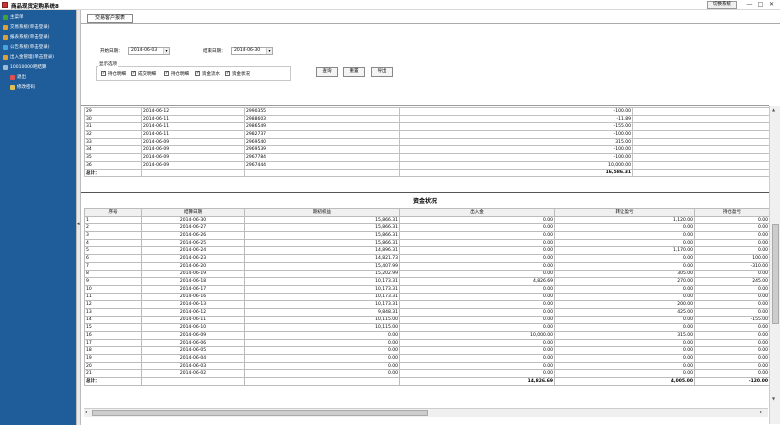 The height and width of the screenshot is (425, 780). Describe the element at coordinates (425, 192) in the screenshot. I see `section-divider` at that location.